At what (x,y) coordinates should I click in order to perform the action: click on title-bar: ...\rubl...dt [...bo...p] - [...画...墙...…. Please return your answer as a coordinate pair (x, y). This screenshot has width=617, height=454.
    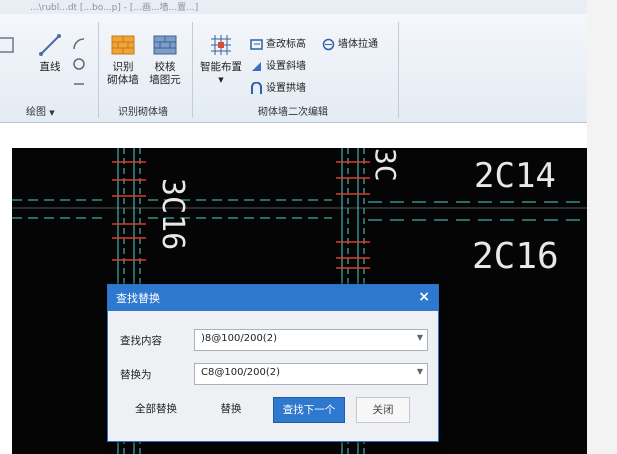
    Looking at the image, I should click on (297, 7).